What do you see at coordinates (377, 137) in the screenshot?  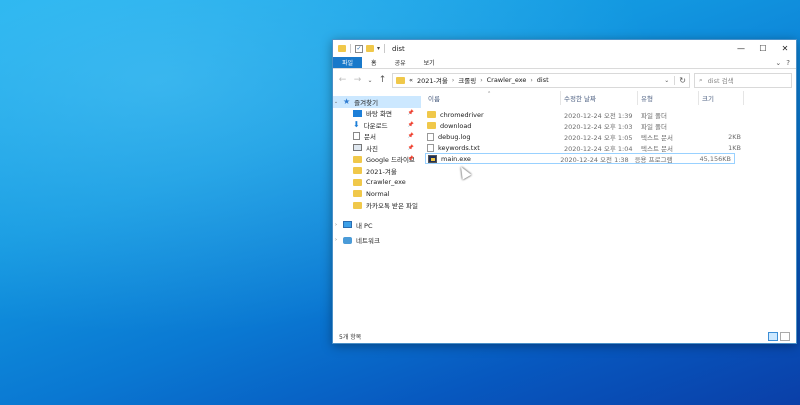 I see `nav-item-documents: 문서 📌` at bounding box center [377, 137].